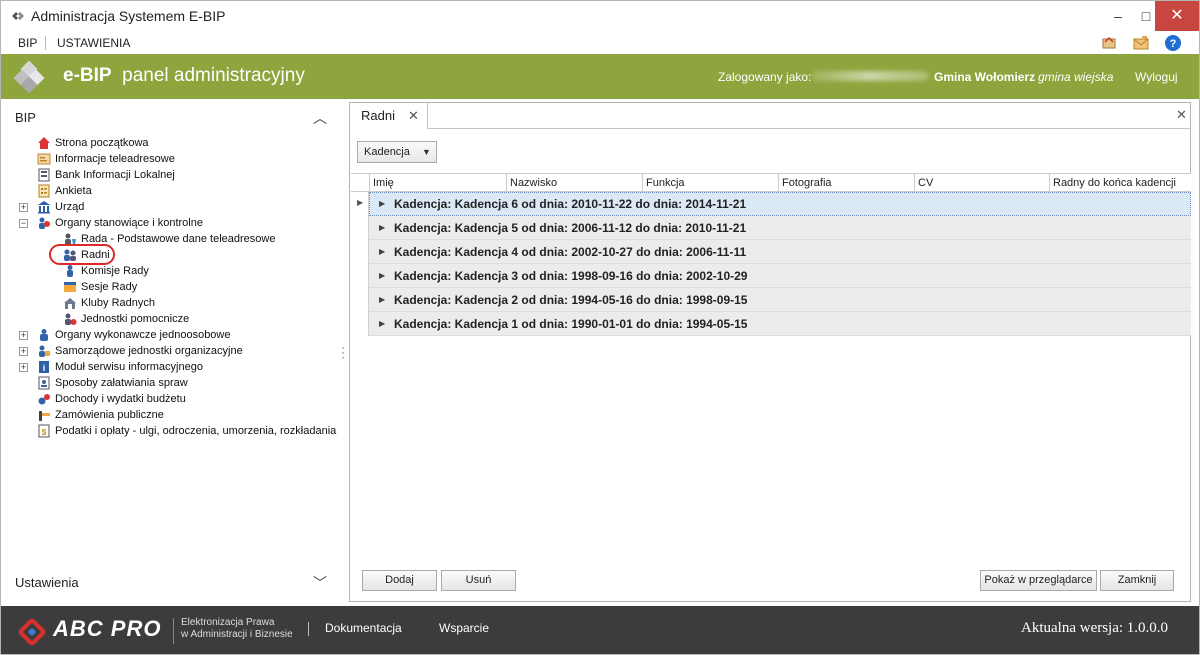 Image resolution: width=1200 pixels, height=655 pixels. Describe the element at coordinates (44, 223) in the screenshot. I see `council-icon` at that location.